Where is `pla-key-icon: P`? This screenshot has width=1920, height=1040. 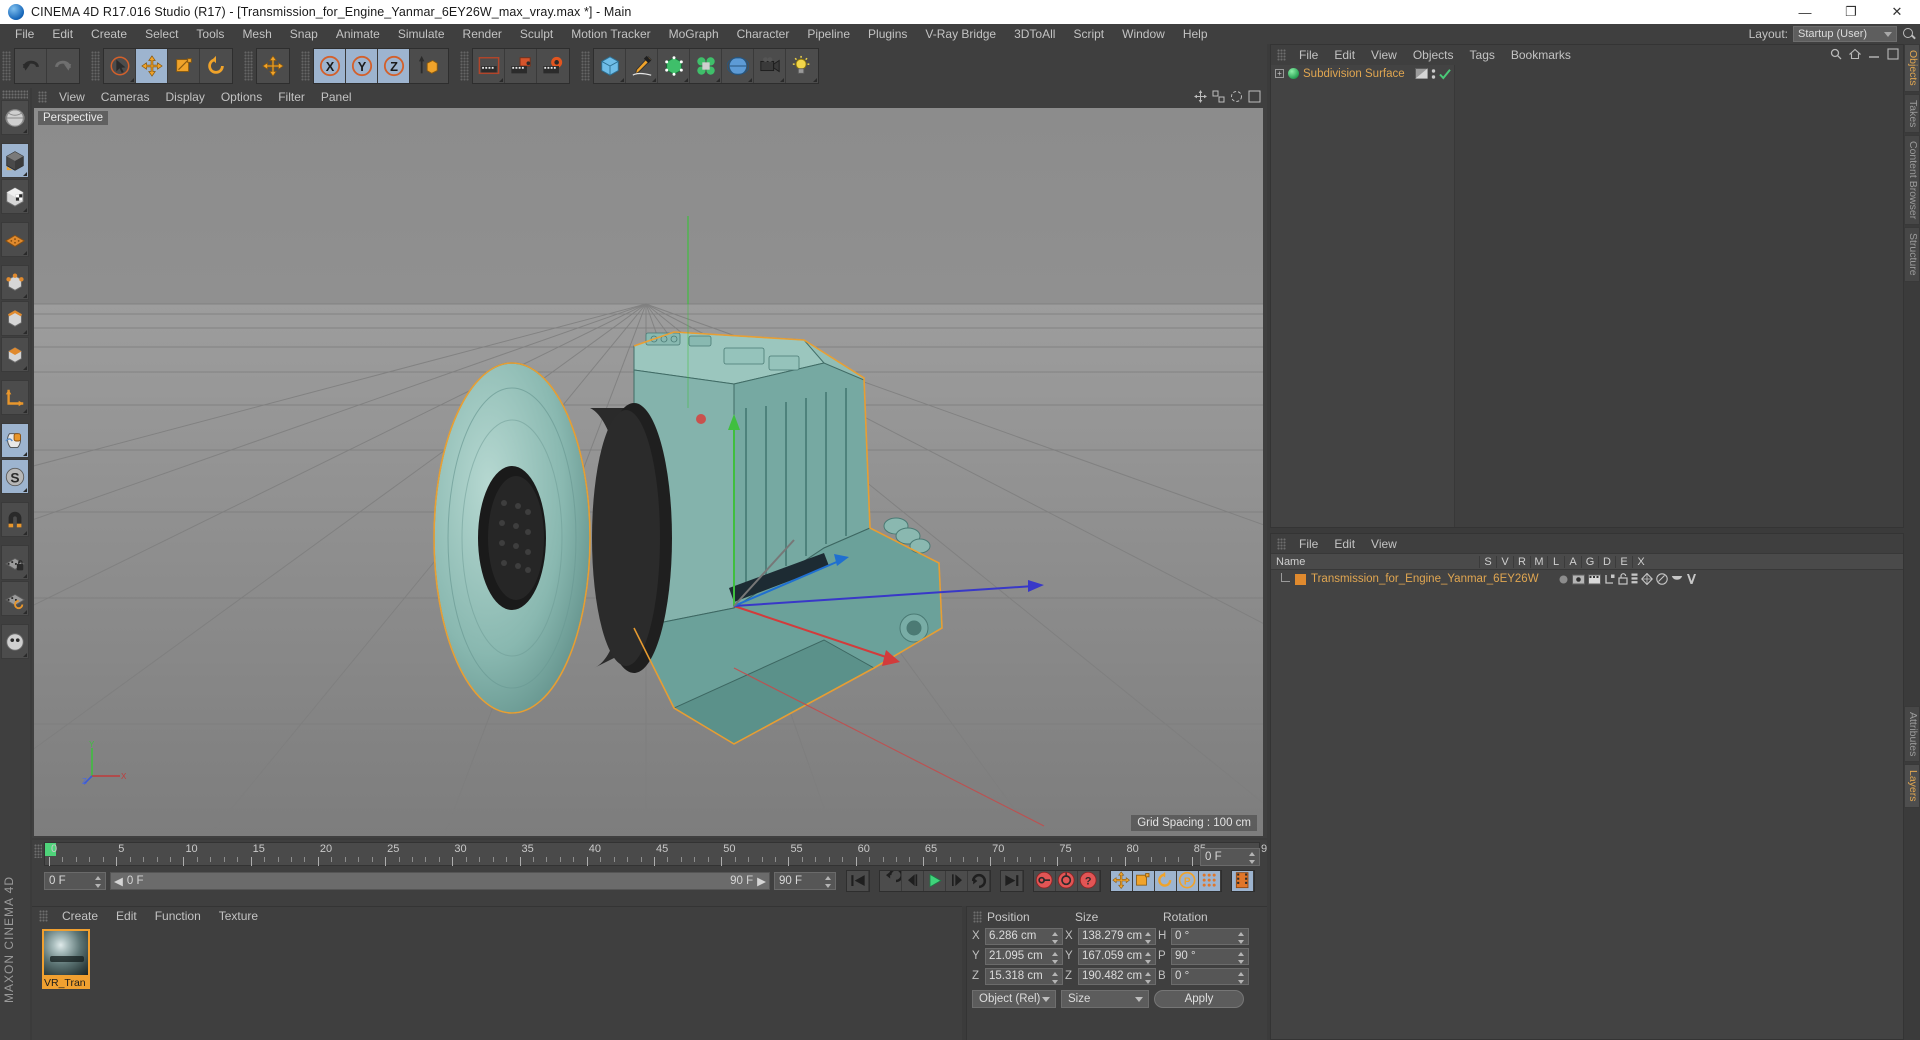
pla-key-icon: P is located at coordinates (1188, 881).